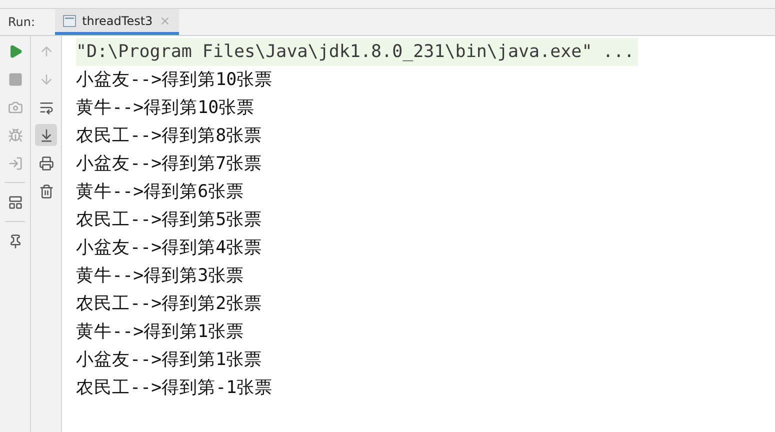 This screenshot has width=775, height=432. What do you see at coordinates (69, 20) in the screenshot?
I see `console-icon` at bounding box center [69, 20].